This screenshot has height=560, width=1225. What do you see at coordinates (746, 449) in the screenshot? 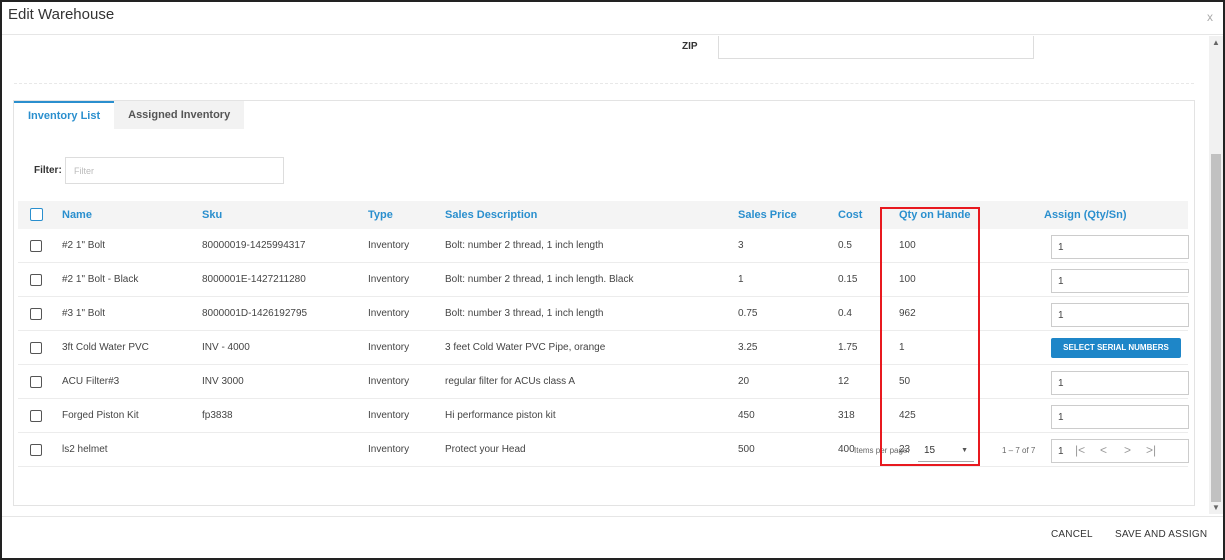
I see `cell-price: 500` at bounding box center [746, 449].